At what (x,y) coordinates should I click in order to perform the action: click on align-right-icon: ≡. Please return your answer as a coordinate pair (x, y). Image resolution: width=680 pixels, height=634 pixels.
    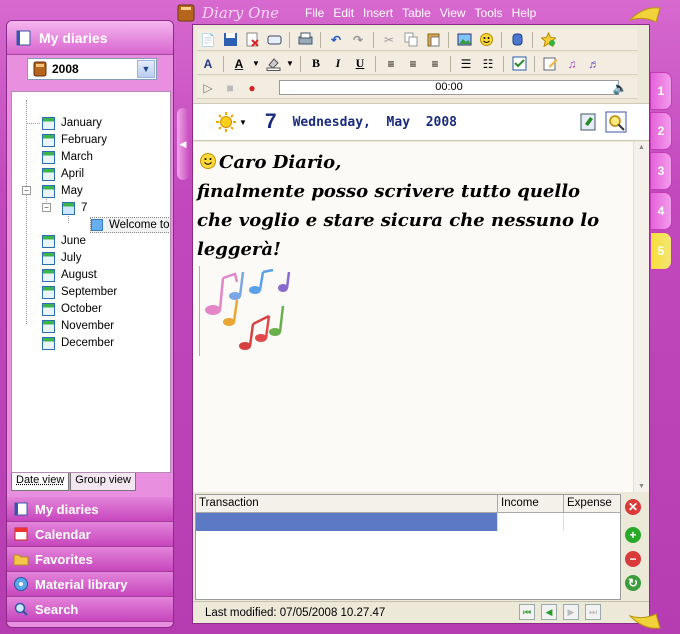
    Looking at the image, I should click on (435, 64).